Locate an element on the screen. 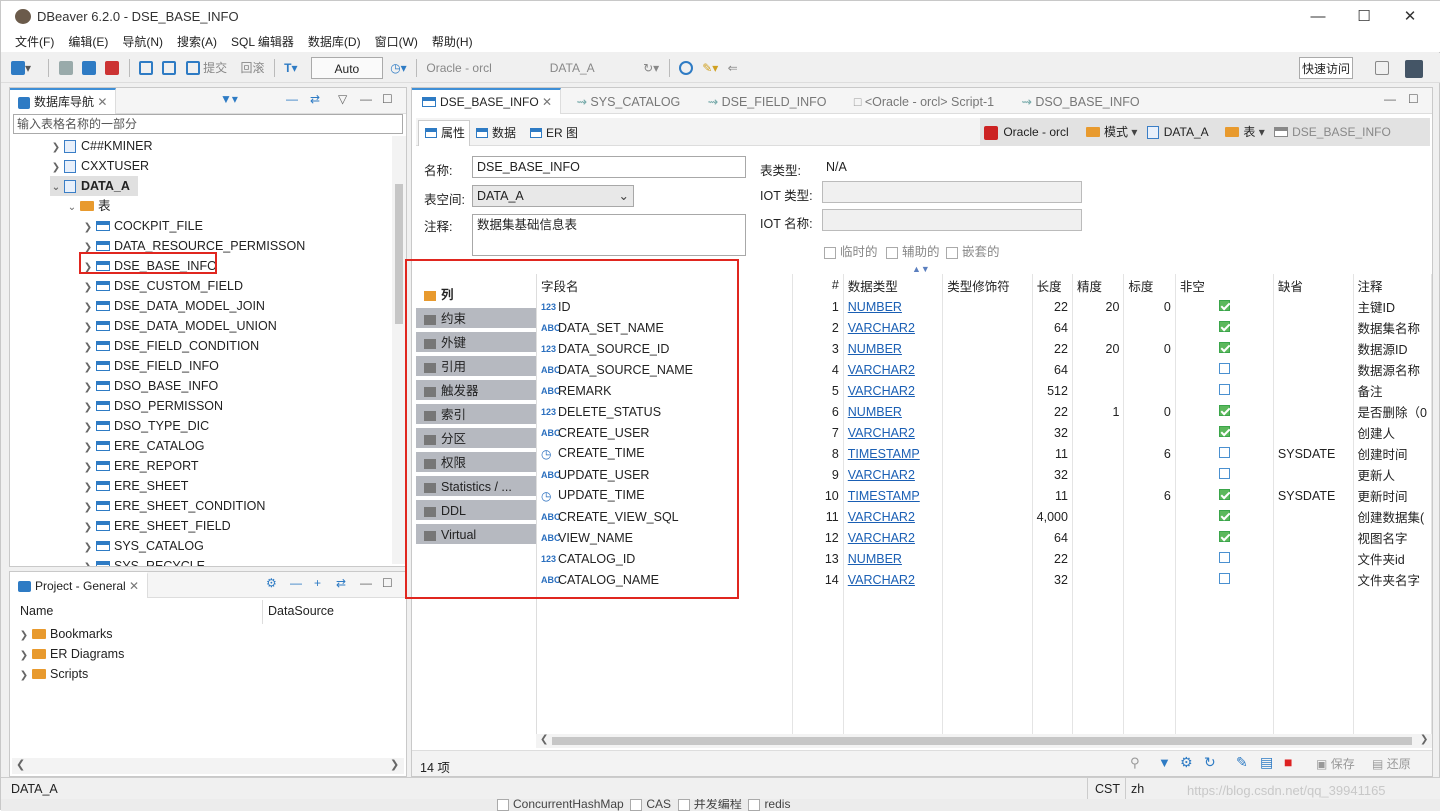  menu-sql-editor: SQL 编辑器 is located at coordinates (262, 42).